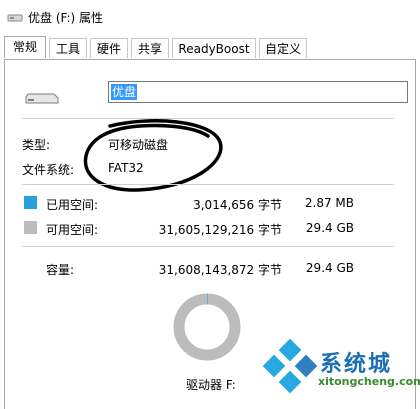  I want to click on drive-name-value: 优盘, so click(124, 92).